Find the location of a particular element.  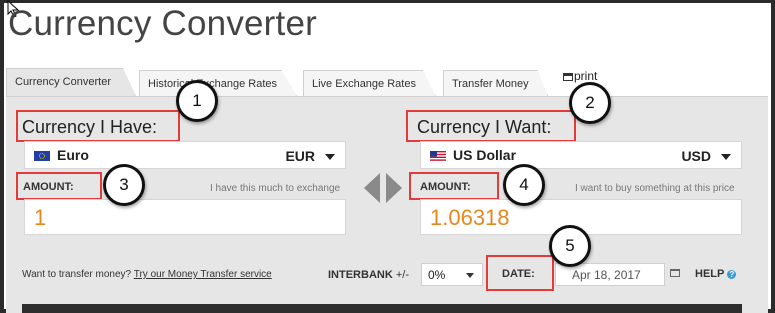

tab-label: Currency Converter is located at coordinates (63, 82).